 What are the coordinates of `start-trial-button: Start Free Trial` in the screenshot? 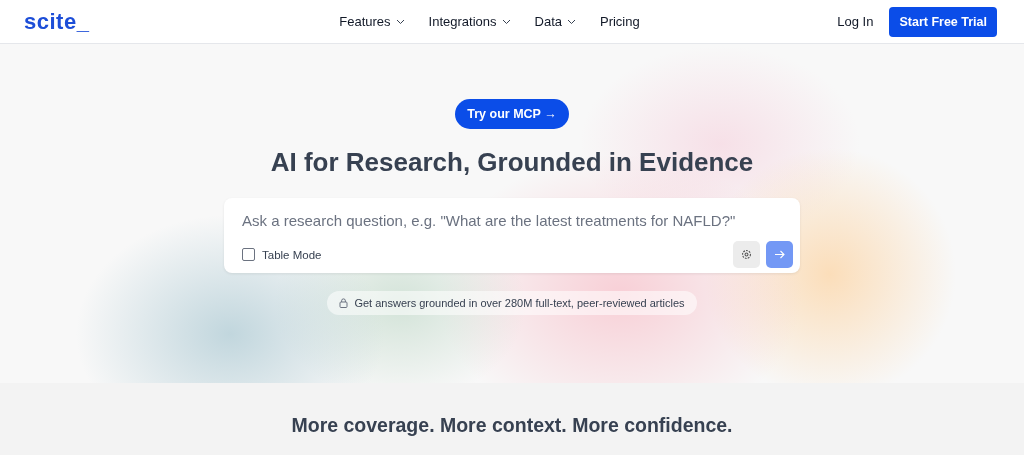 It's located at (943, 21).